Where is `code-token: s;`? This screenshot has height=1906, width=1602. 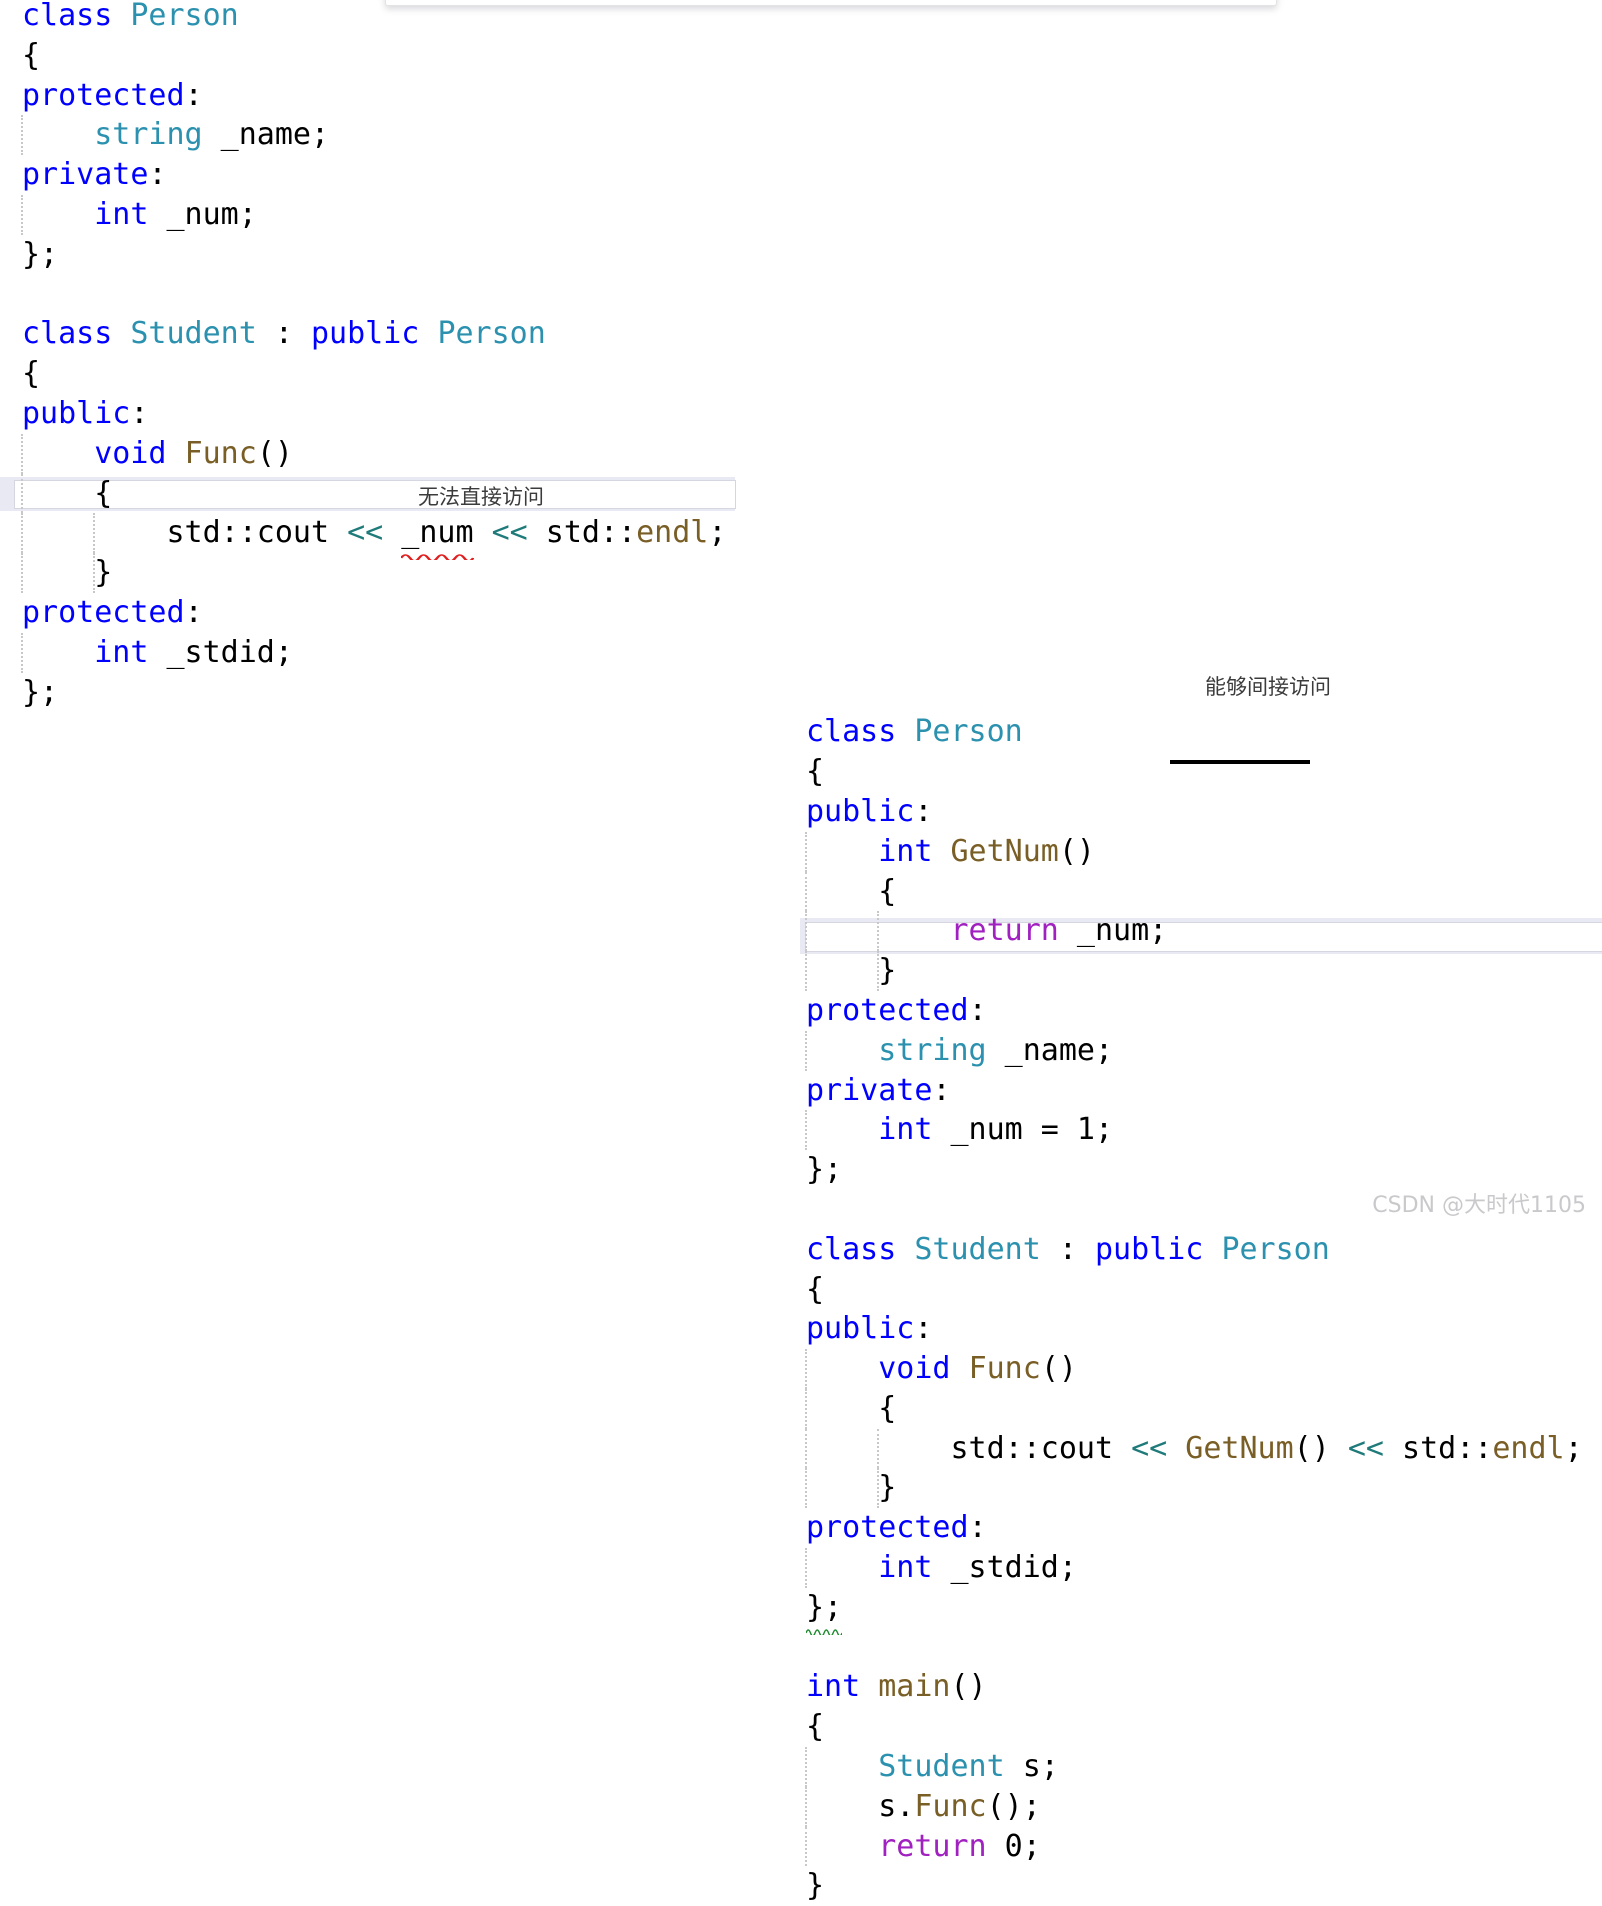 code-token: s; is located at coordinates (1031, 1767).